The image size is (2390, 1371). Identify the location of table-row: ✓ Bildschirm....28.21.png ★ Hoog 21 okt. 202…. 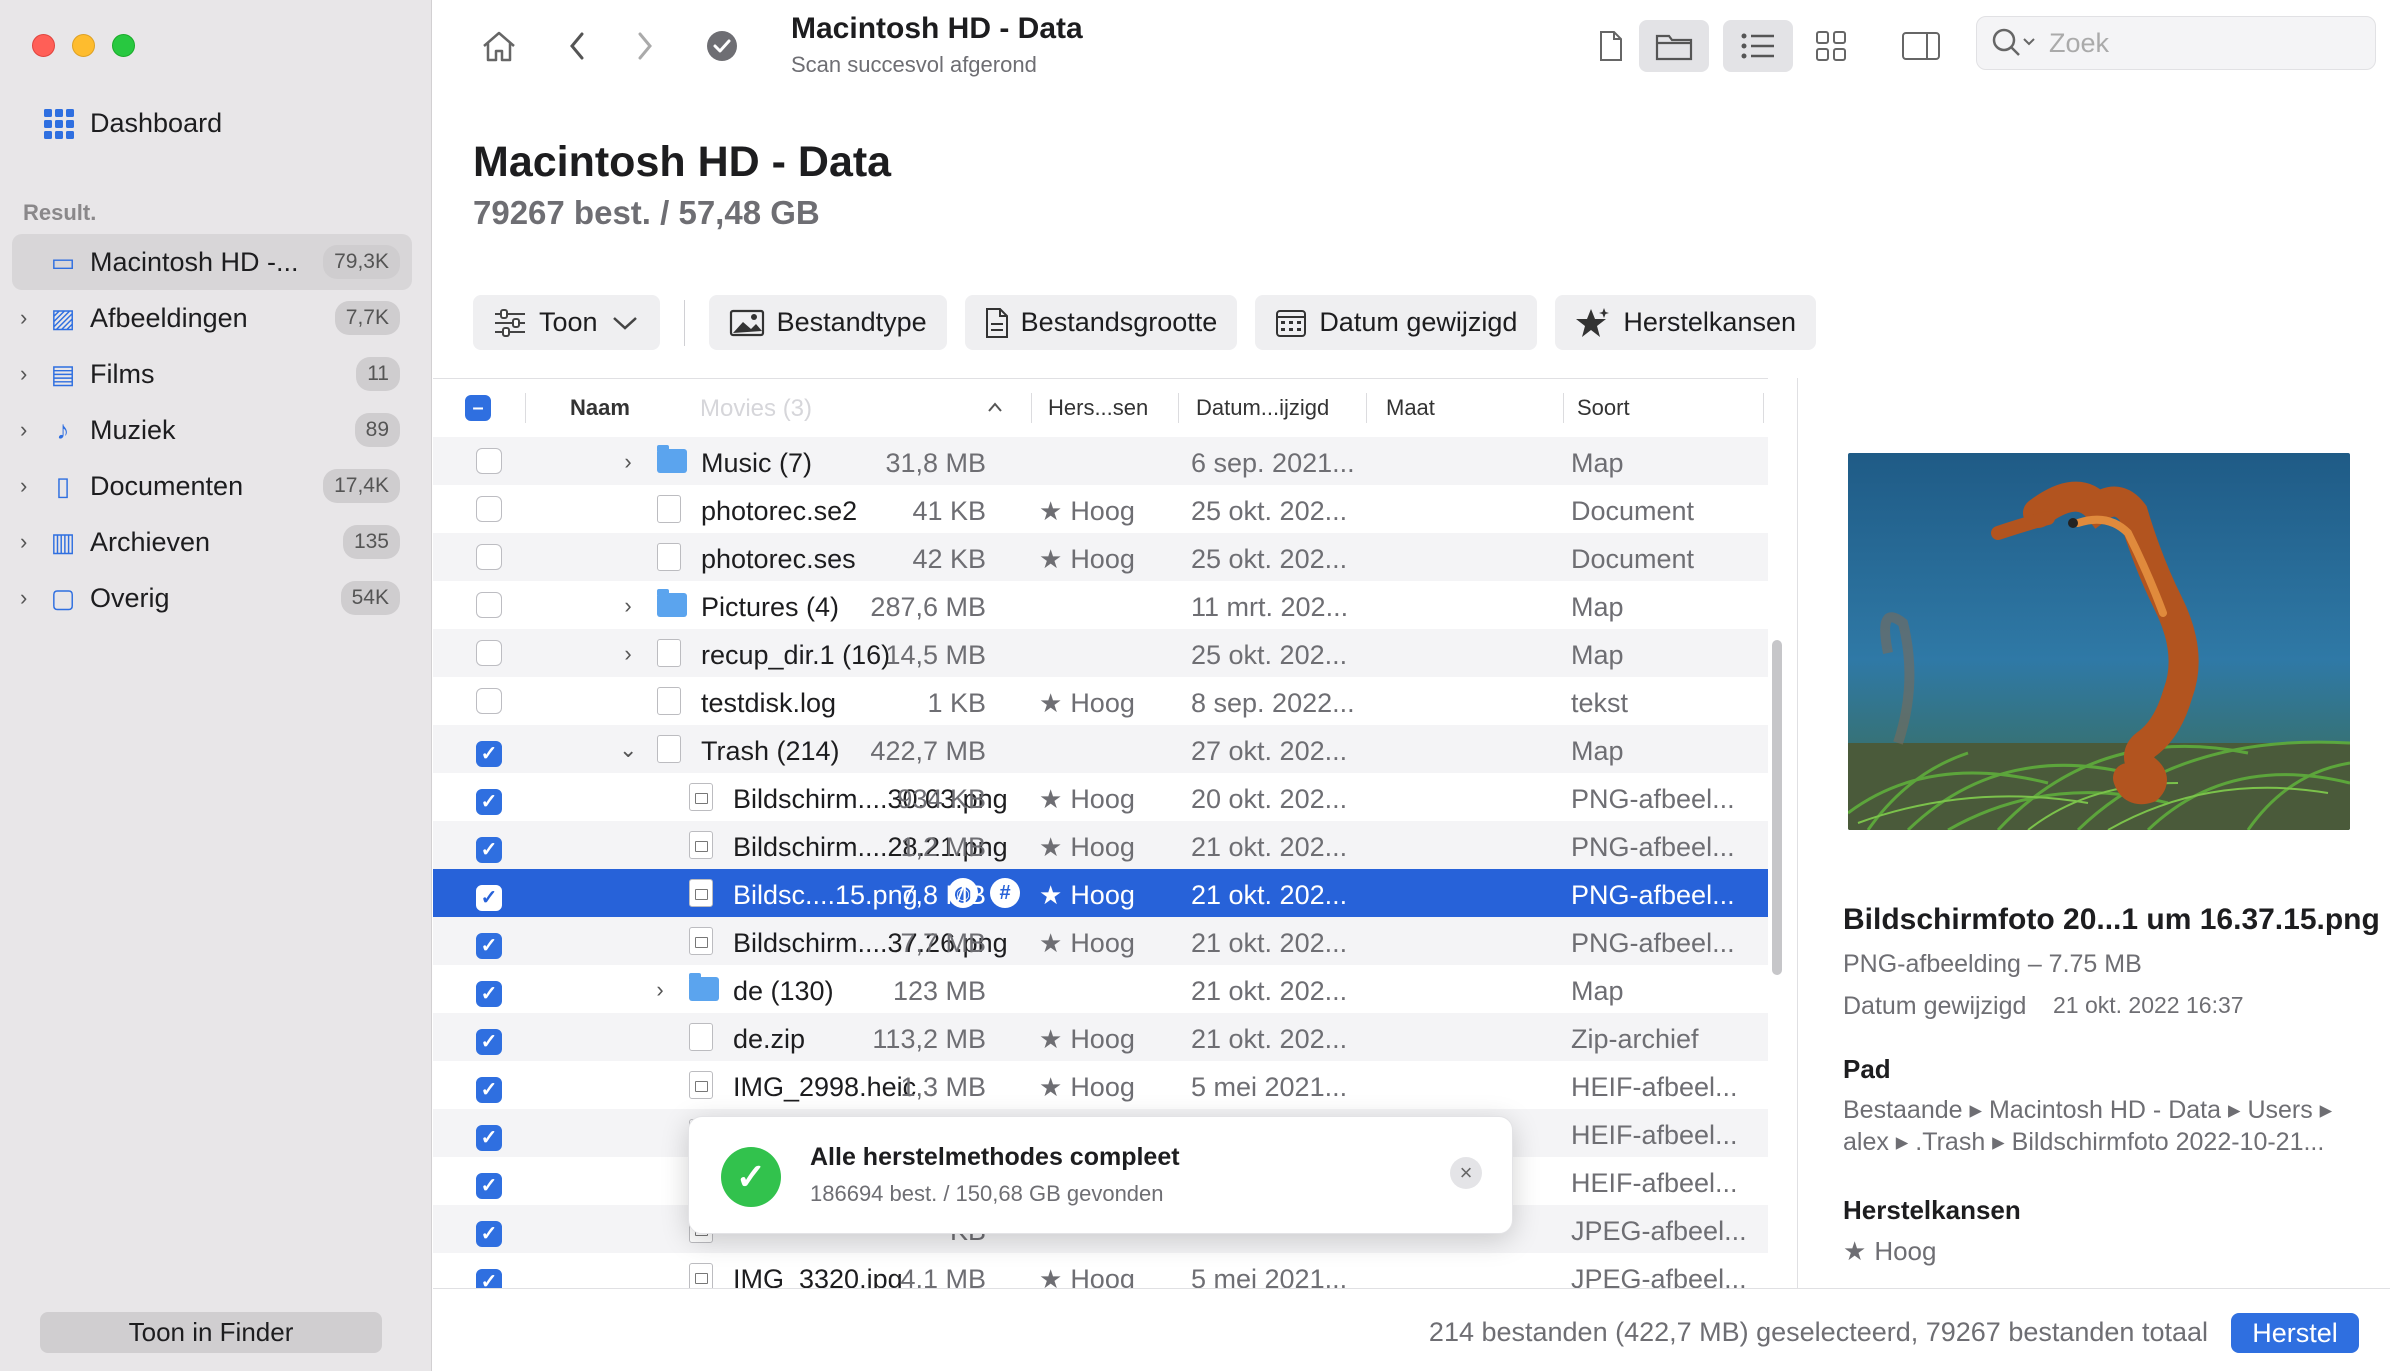
(1100, 845).